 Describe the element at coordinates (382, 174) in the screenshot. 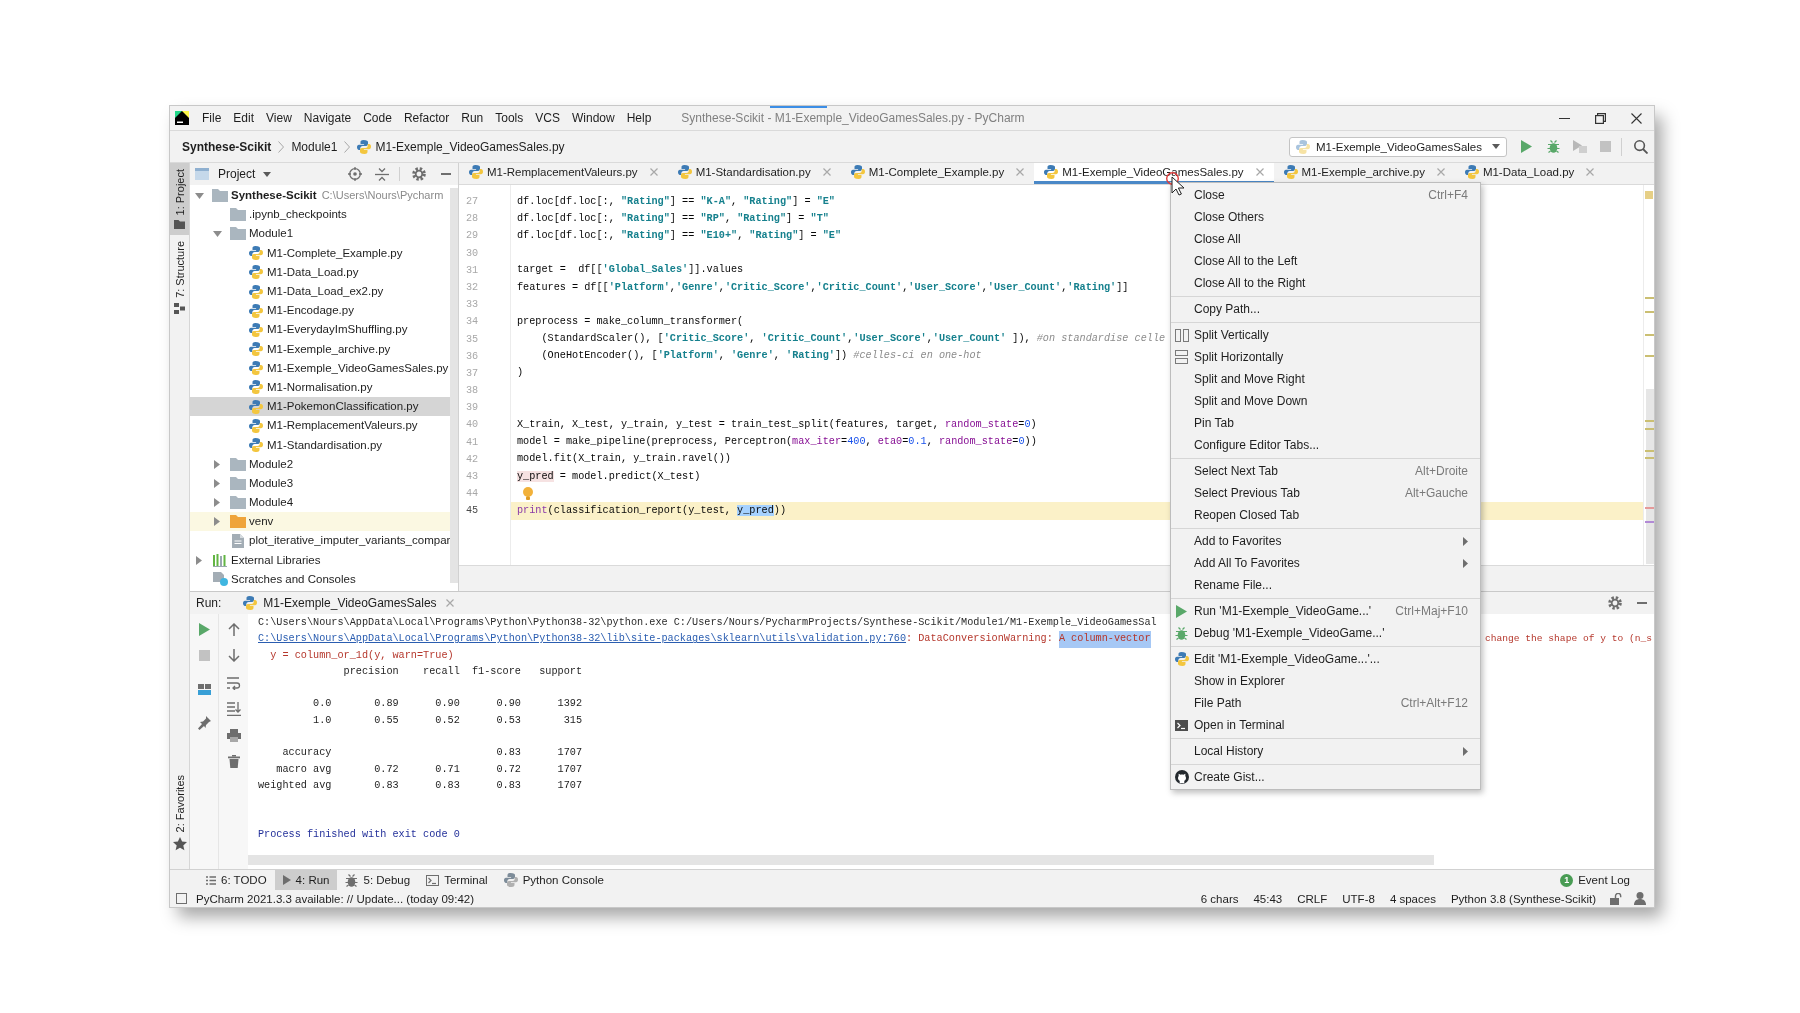

I see `collapse-all-icon` at that location.